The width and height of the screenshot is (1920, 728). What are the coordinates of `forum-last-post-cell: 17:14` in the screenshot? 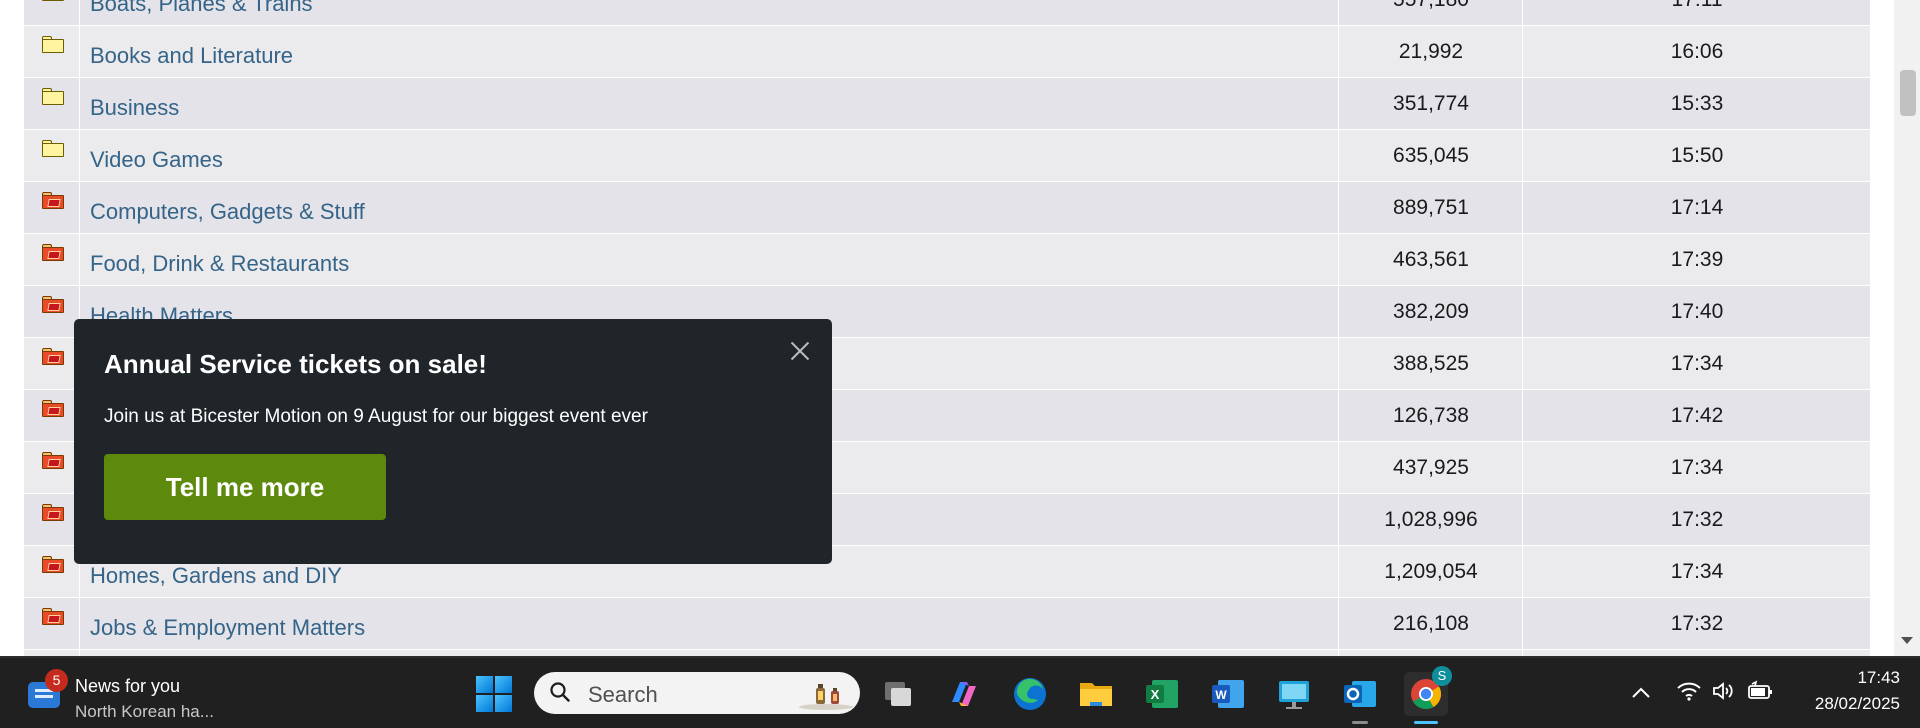 It's located at (1697, 207).